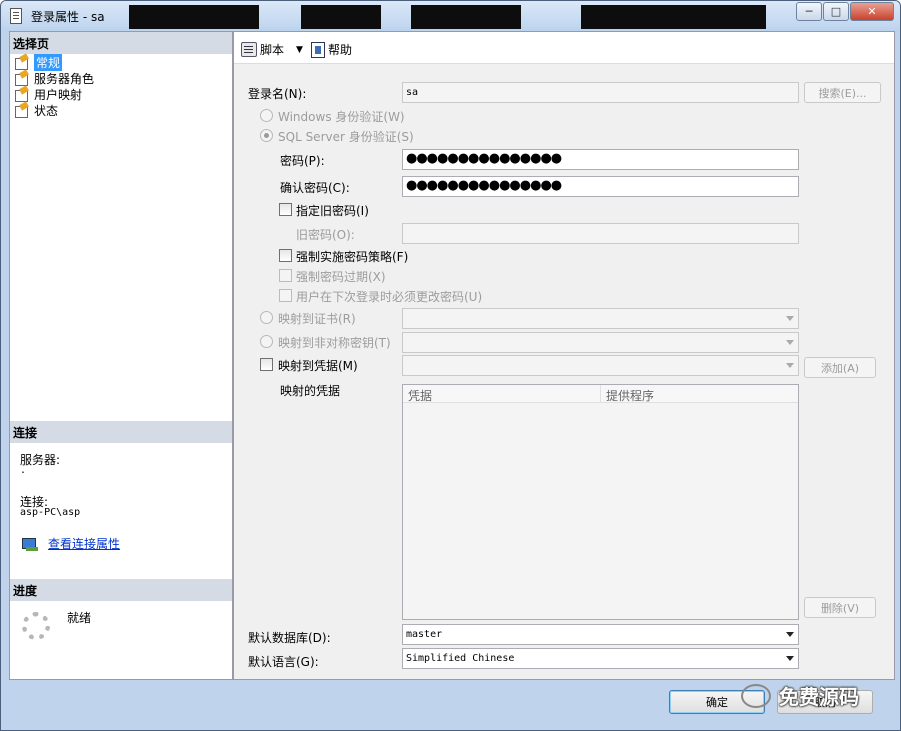 The height and width of the screenshot is (731, 901). What do you see at coordinates (315, 188) in the screenshot?
I see `confirm-password-label: 确认密码(C):` at bounding box center [315, 188].